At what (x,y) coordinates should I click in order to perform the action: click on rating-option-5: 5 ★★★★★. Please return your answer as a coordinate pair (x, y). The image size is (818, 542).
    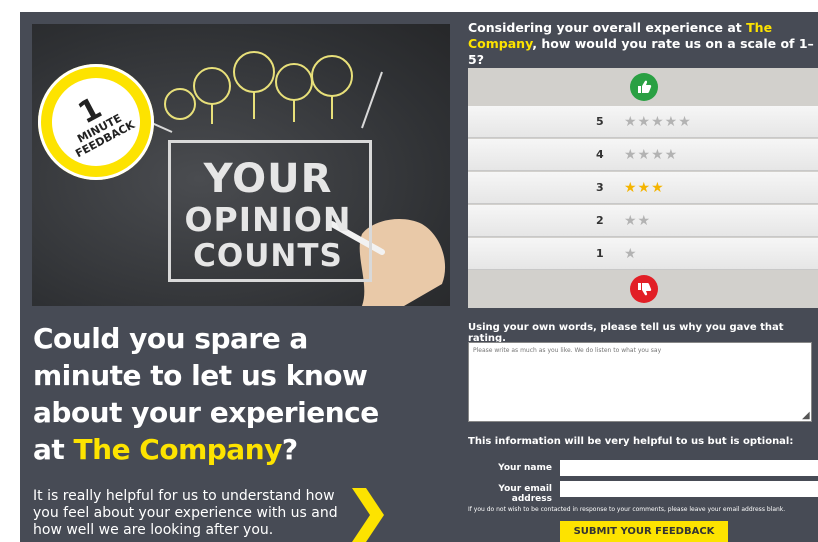
    Looking at the image, I should click on (643, 122).